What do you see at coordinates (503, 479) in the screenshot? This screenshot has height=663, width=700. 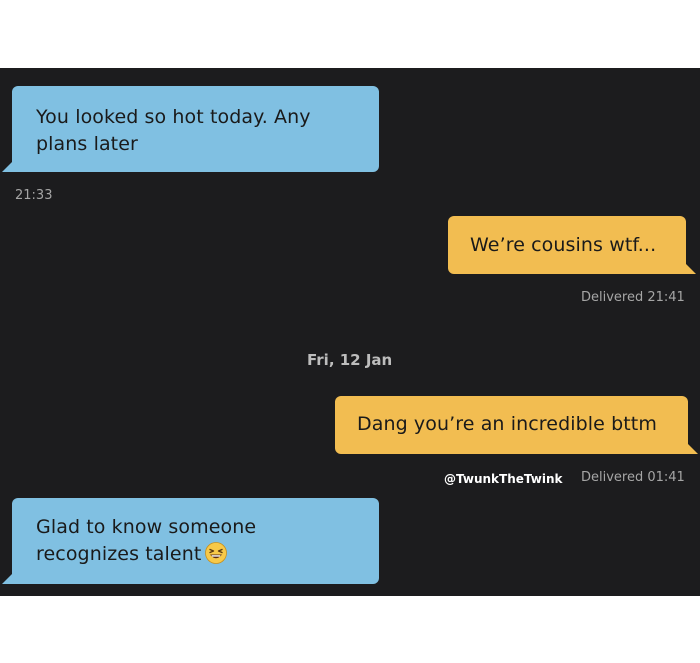 I see `watermark-handle: @TwunkTheTwink` at bounding box center [503, 479].